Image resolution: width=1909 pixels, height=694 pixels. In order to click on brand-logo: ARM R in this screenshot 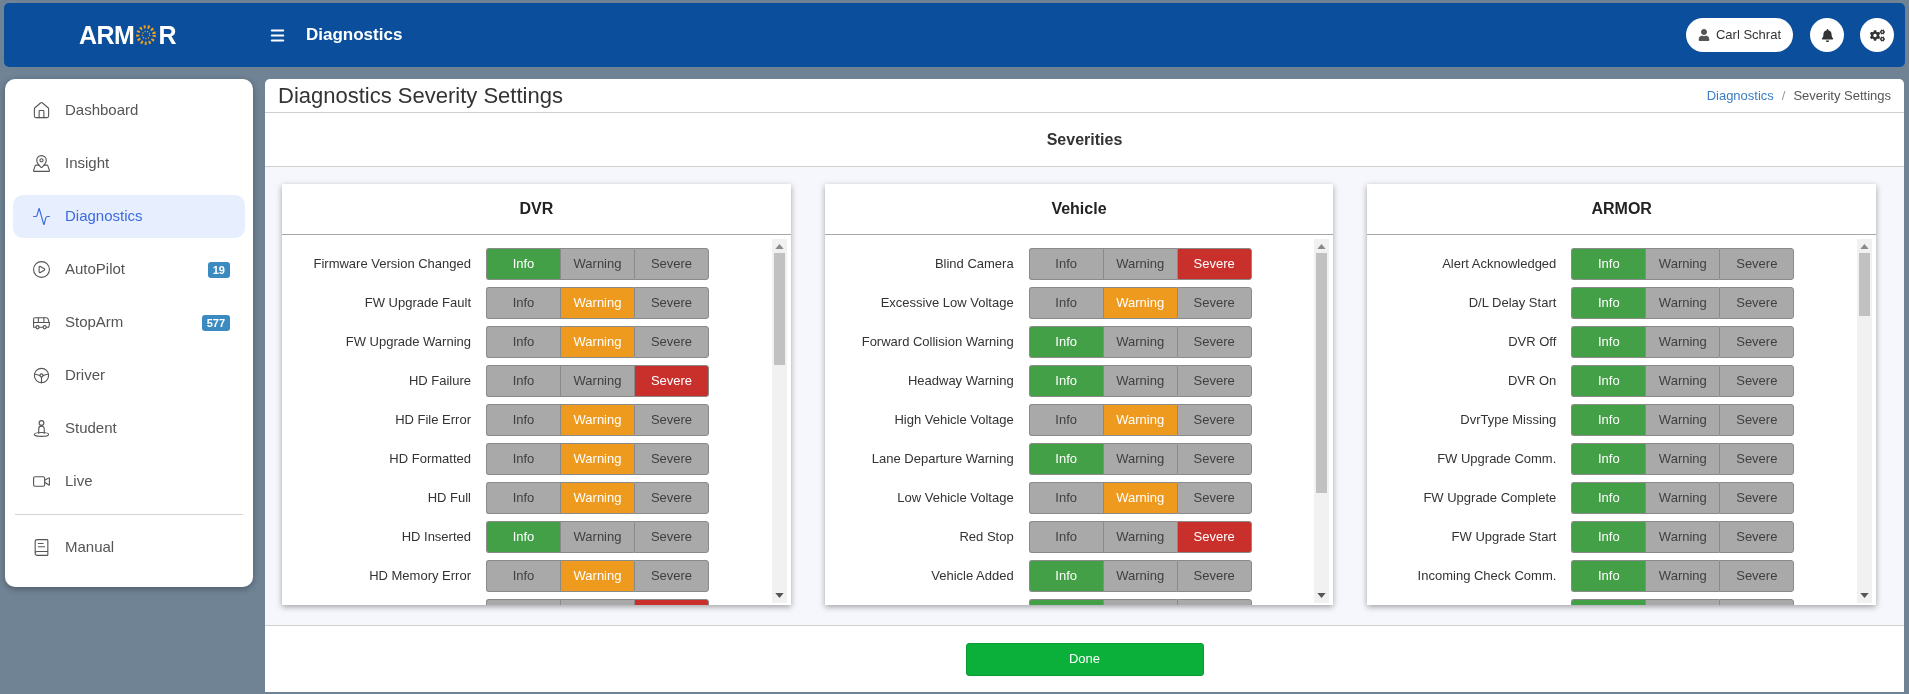, I will do `click(127, 35)`.